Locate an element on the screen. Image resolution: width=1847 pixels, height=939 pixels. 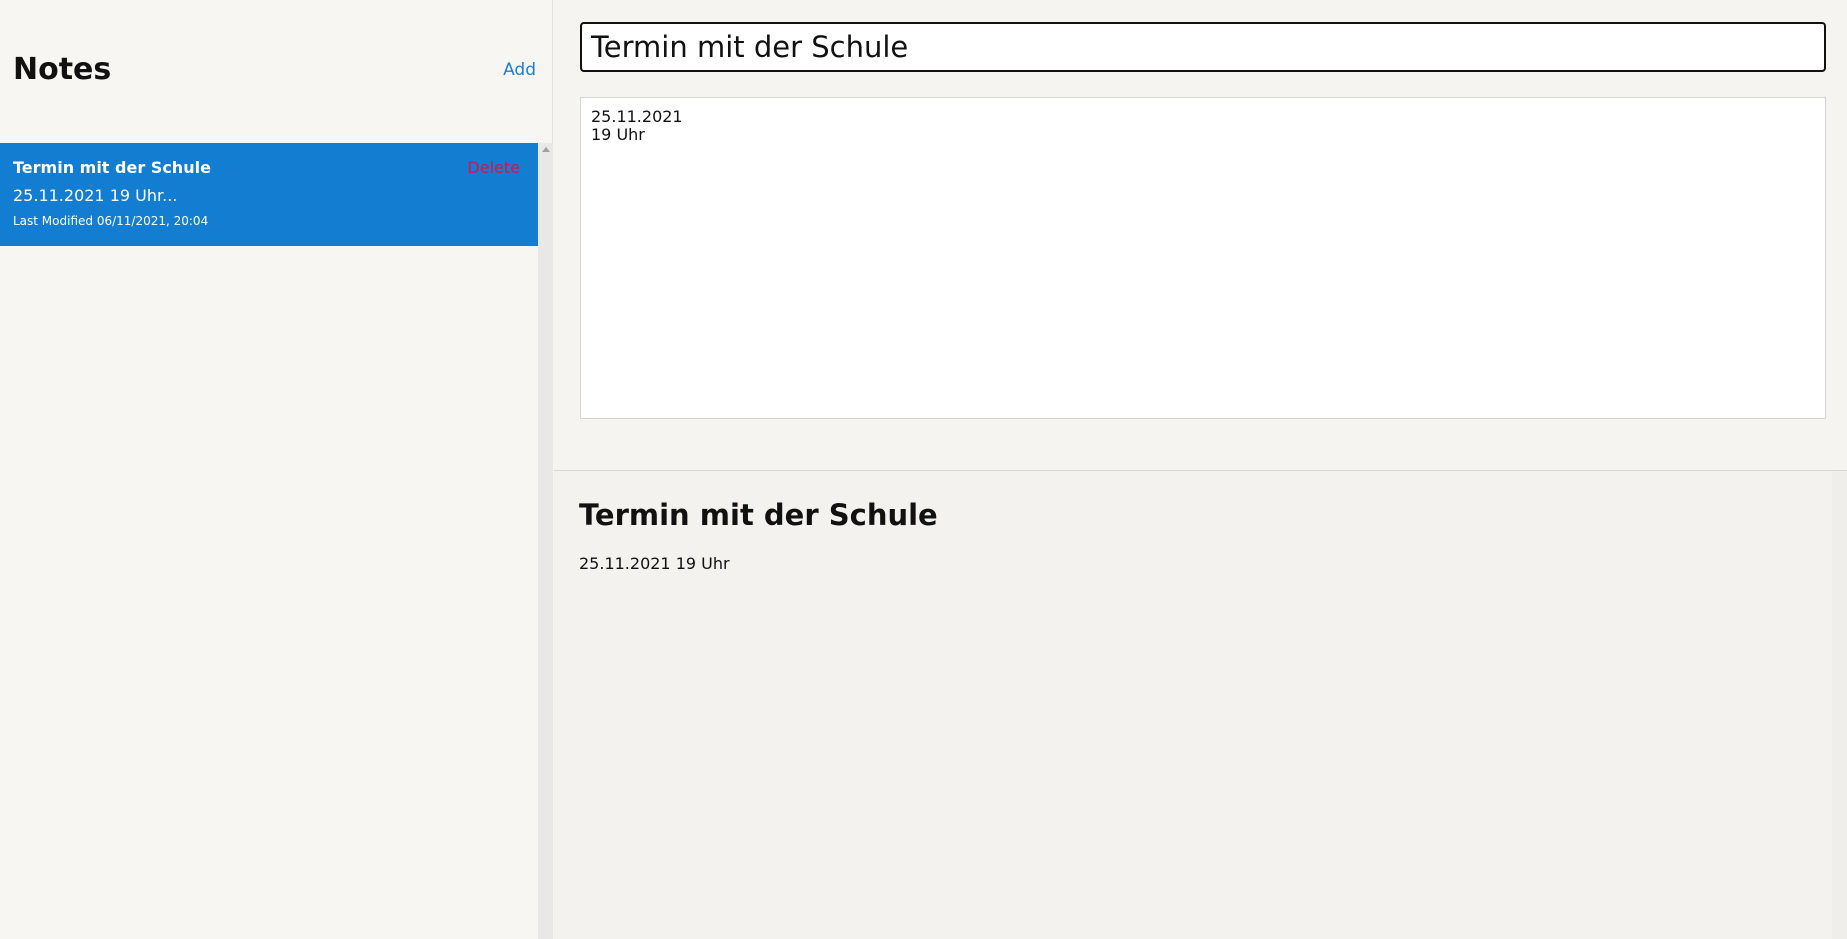
preview-title: Termin mit der Schule is located at coordinates (758, 515).